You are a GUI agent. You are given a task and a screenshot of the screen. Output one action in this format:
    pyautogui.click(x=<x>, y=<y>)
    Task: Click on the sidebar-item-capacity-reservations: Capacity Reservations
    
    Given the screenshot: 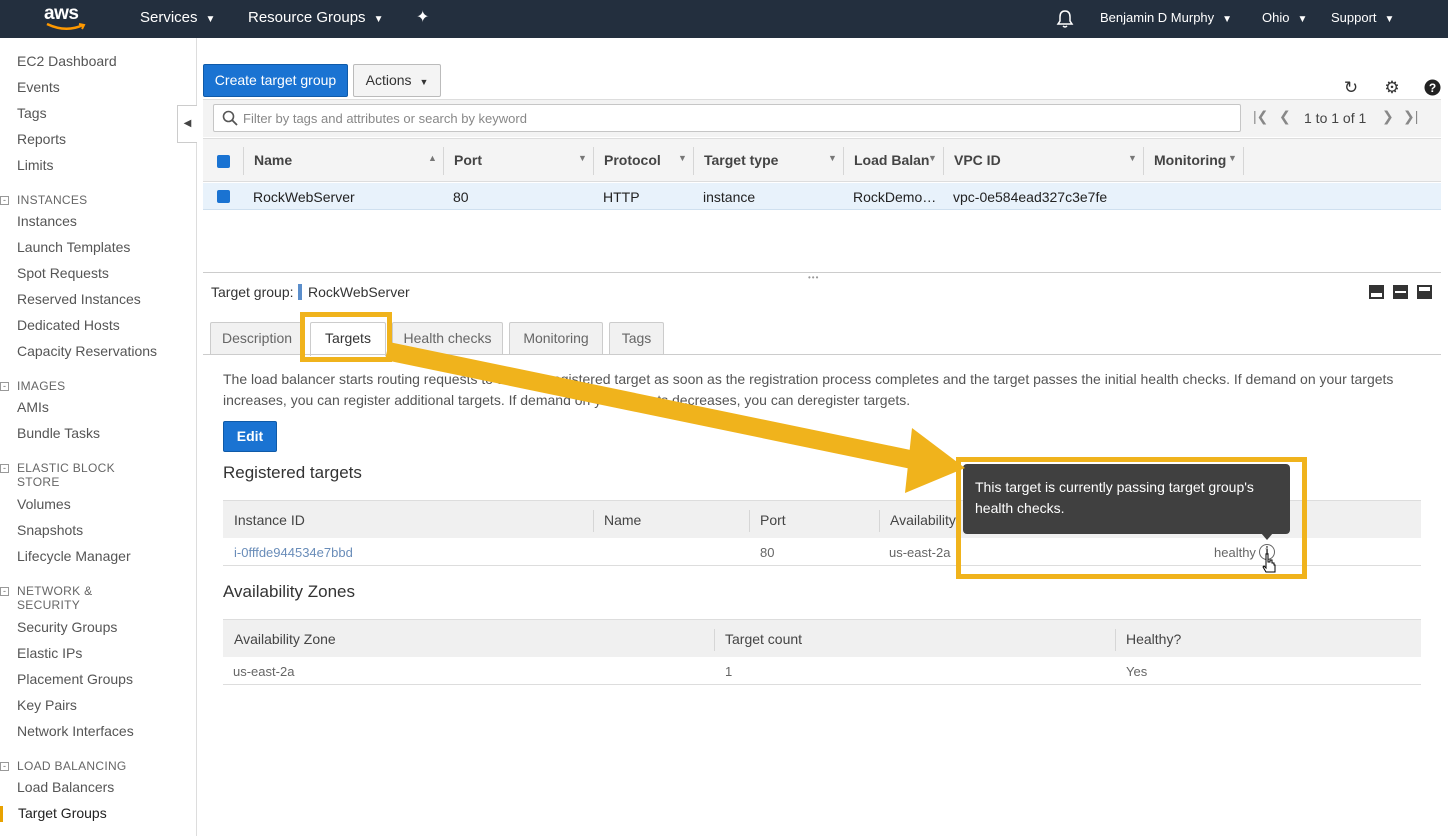 What is the action you would take?
    pyautogui.click(x=87, y=351)
    